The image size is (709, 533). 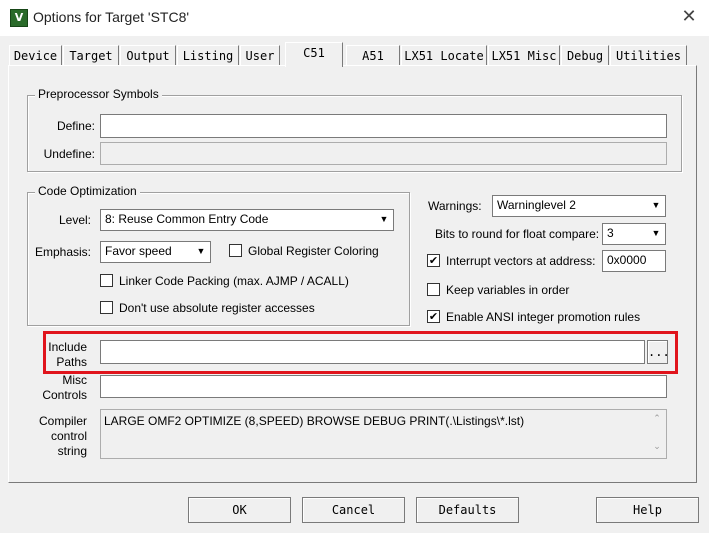 I want to click on level-select-value: 8: Reuse Common Entry Code, so click(x=187, y=219).